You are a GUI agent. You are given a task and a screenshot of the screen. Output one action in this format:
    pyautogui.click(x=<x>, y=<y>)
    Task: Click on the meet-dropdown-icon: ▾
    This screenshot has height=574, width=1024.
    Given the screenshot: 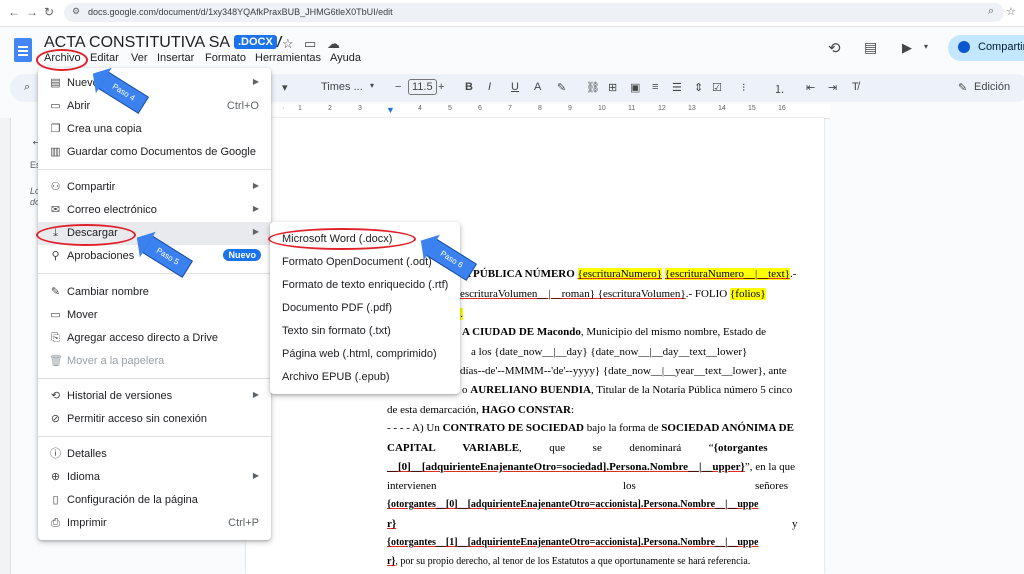 What is the action you would take?
    pyautogui.click(x=926, y=46)
    